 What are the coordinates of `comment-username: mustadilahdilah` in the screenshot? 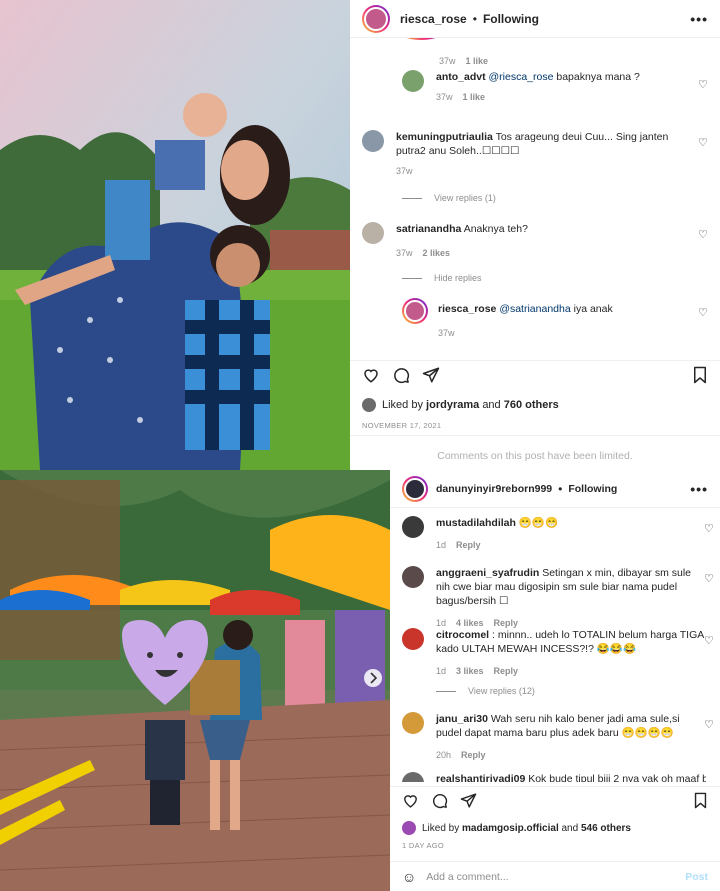 It's located at (476, 523).